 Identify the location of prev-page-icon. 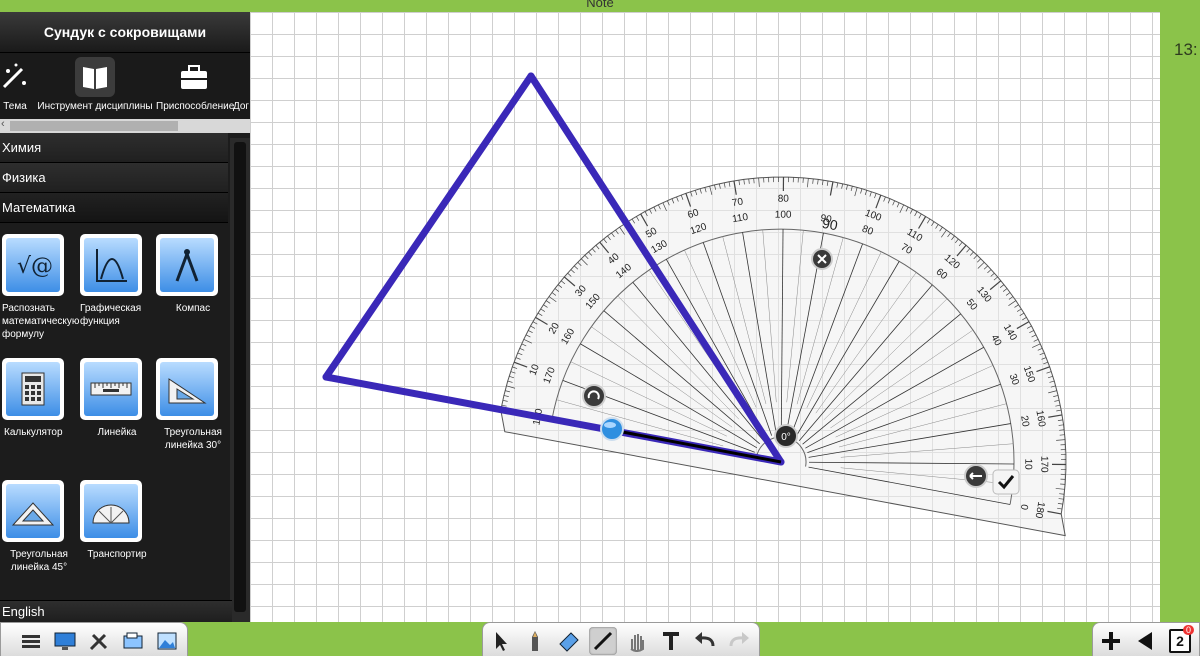
(1145, 641).